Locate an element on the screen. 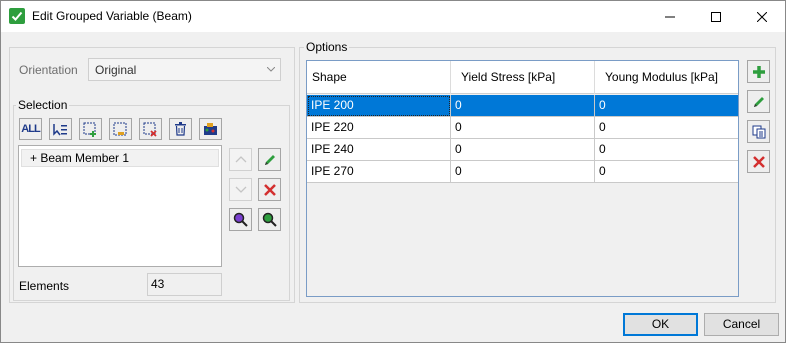 The width and height of the screenshot is (786, 343). table-row: IPE 270 0 0 is located at coordinates (522, 172).